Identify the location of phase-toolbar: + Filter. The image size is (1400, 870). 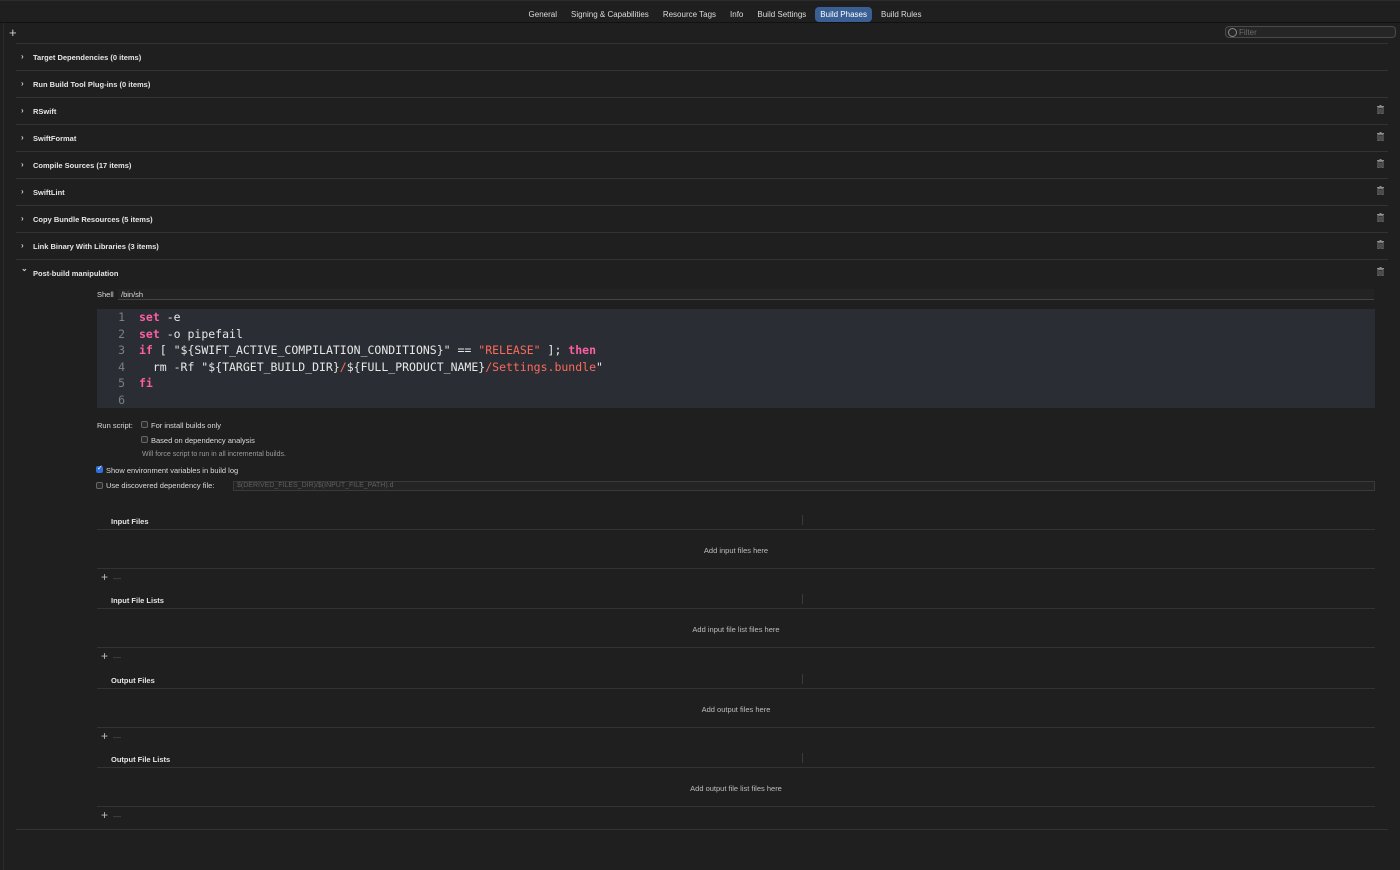
(700, 33).